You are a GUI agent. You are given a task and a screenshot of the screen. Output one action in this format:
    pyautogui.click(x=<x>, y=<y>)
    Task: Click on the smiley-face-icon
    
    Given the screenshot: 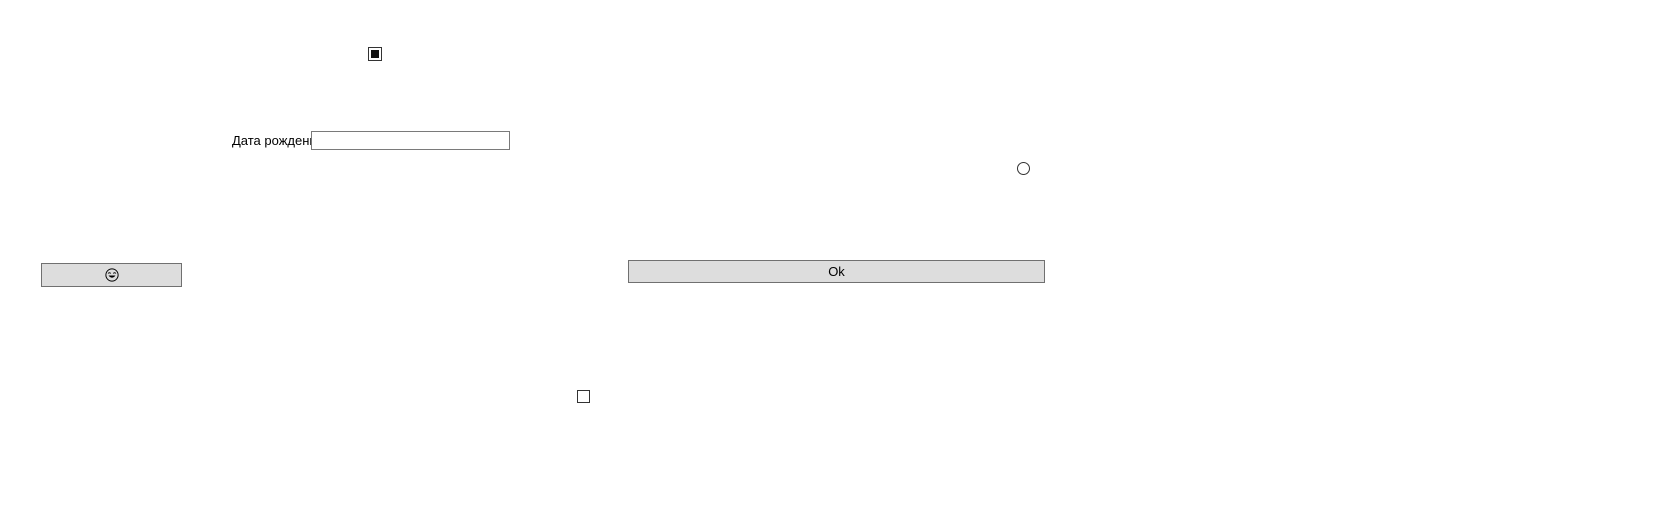 What is the action you would take?
    pyautogui.click(x=111, y=275)
    